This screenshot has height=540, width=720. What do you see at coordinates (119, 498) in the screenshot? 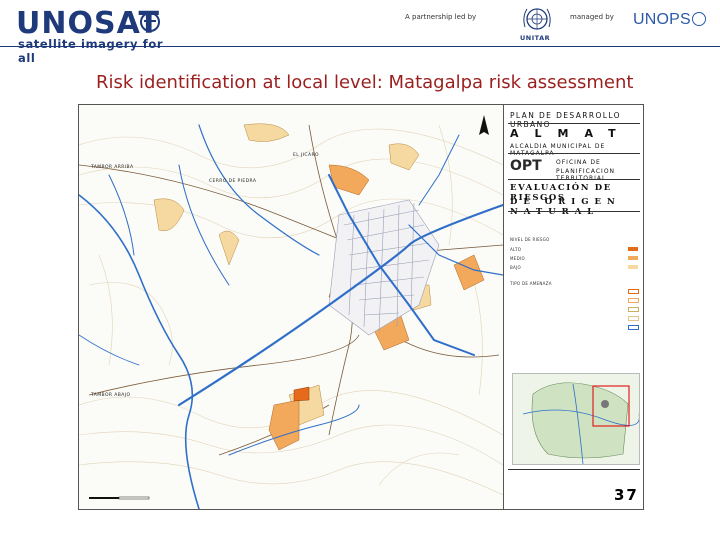
I see `scale-bar-icon` at bounding box center [119, 498].